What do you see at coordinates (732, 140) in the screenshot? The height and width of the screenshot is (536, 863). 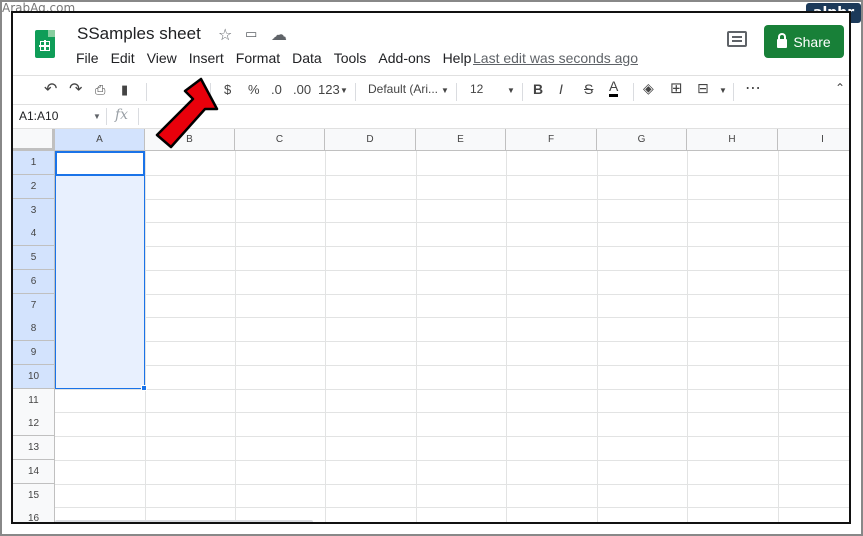 I see `column-header-h: H` at bounding box center [732, 140].